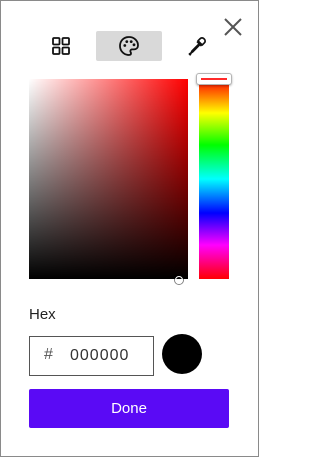 Image resolution: width=320 pixels, height=457 pixels. I want to click on eyedropper-icon, so click(197, 46).